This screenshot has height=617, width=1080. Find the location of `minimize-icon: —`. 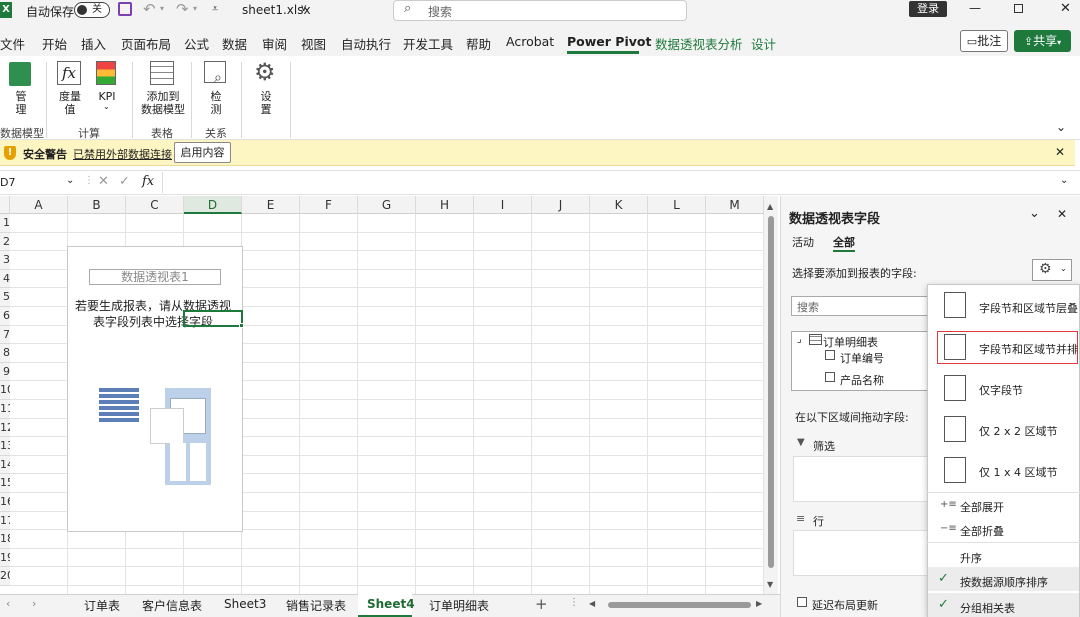

minimize-icon: — is located at coordinates (975, 8).